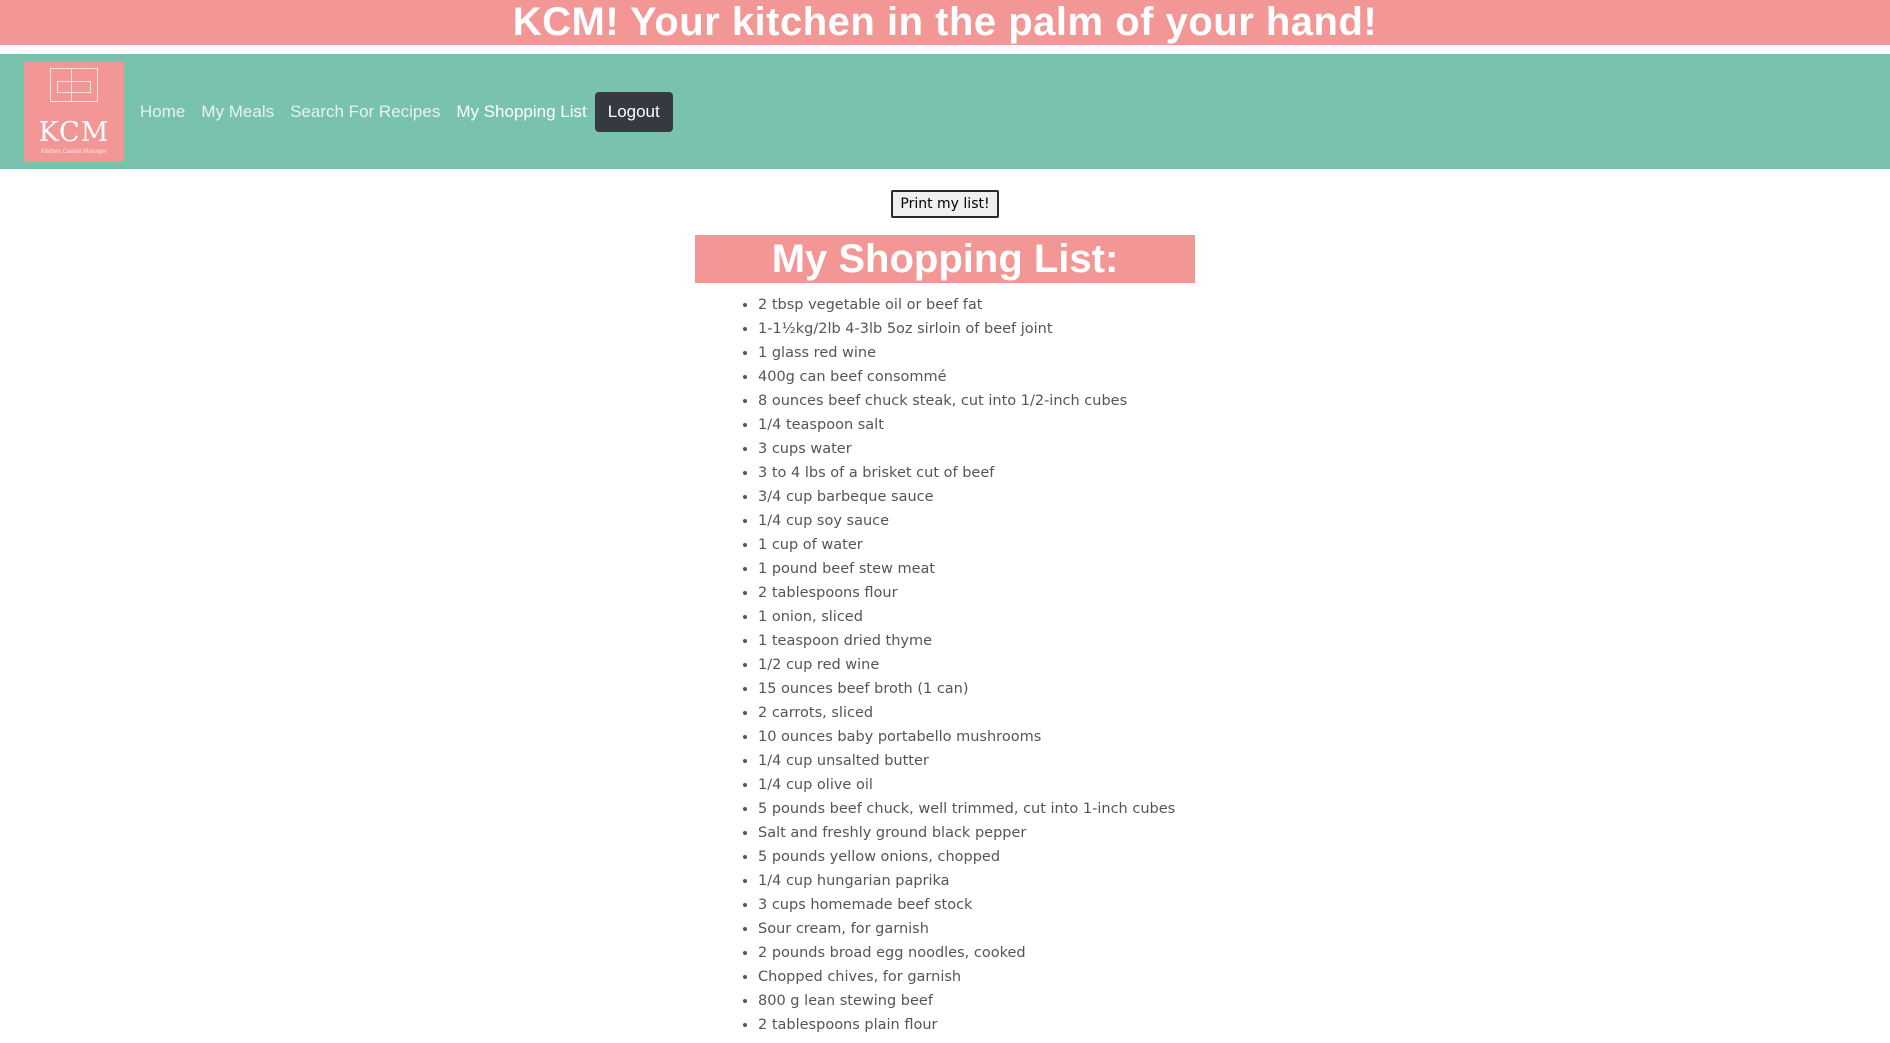  I want to click on logo-subtext: Kitchen Calorie Manager, so click(74, 151).